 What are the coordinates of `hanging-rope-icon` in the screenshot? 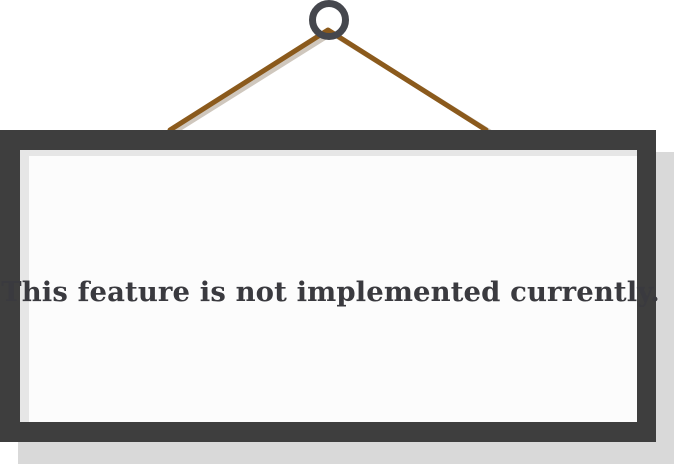 It's located at (330, 67).